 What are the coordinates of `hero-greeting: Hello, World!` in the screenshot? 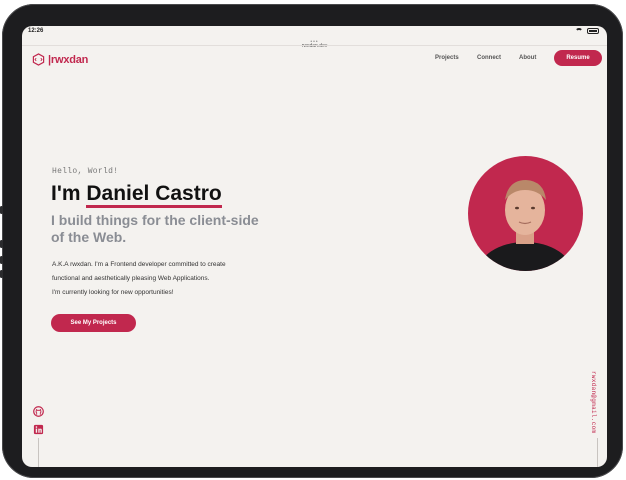 It's located at (85, 171).